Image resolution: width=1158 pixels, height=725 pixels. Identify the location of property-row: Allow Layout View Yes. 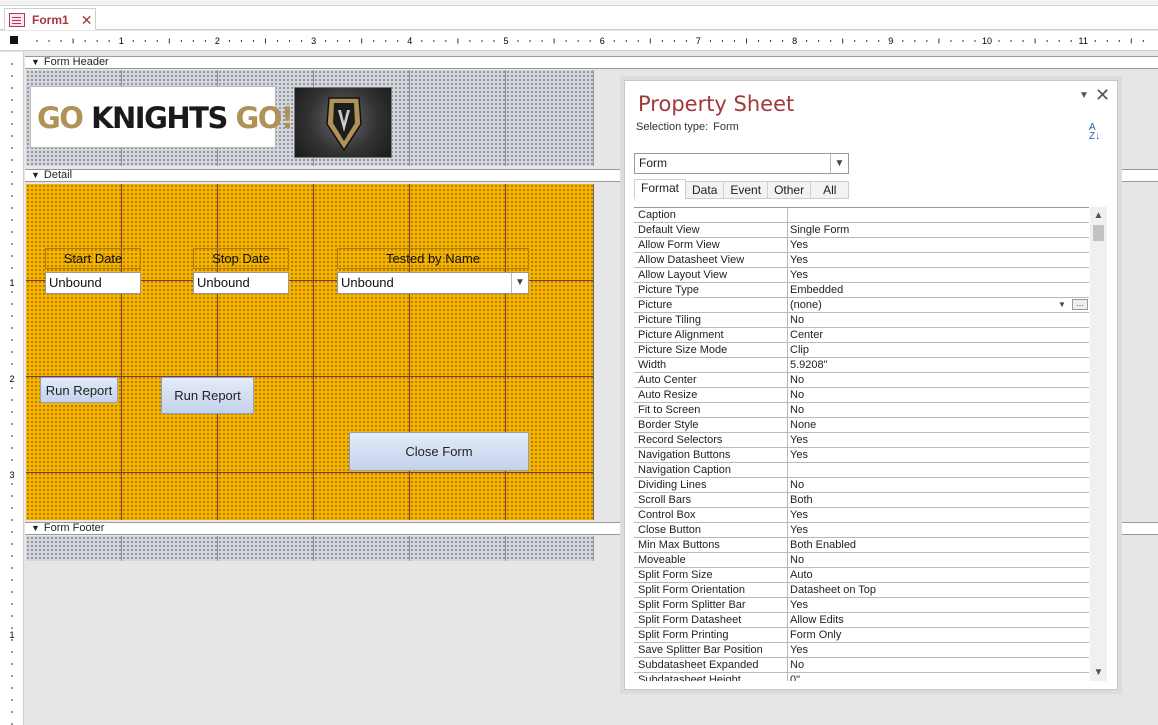
(861, 275).